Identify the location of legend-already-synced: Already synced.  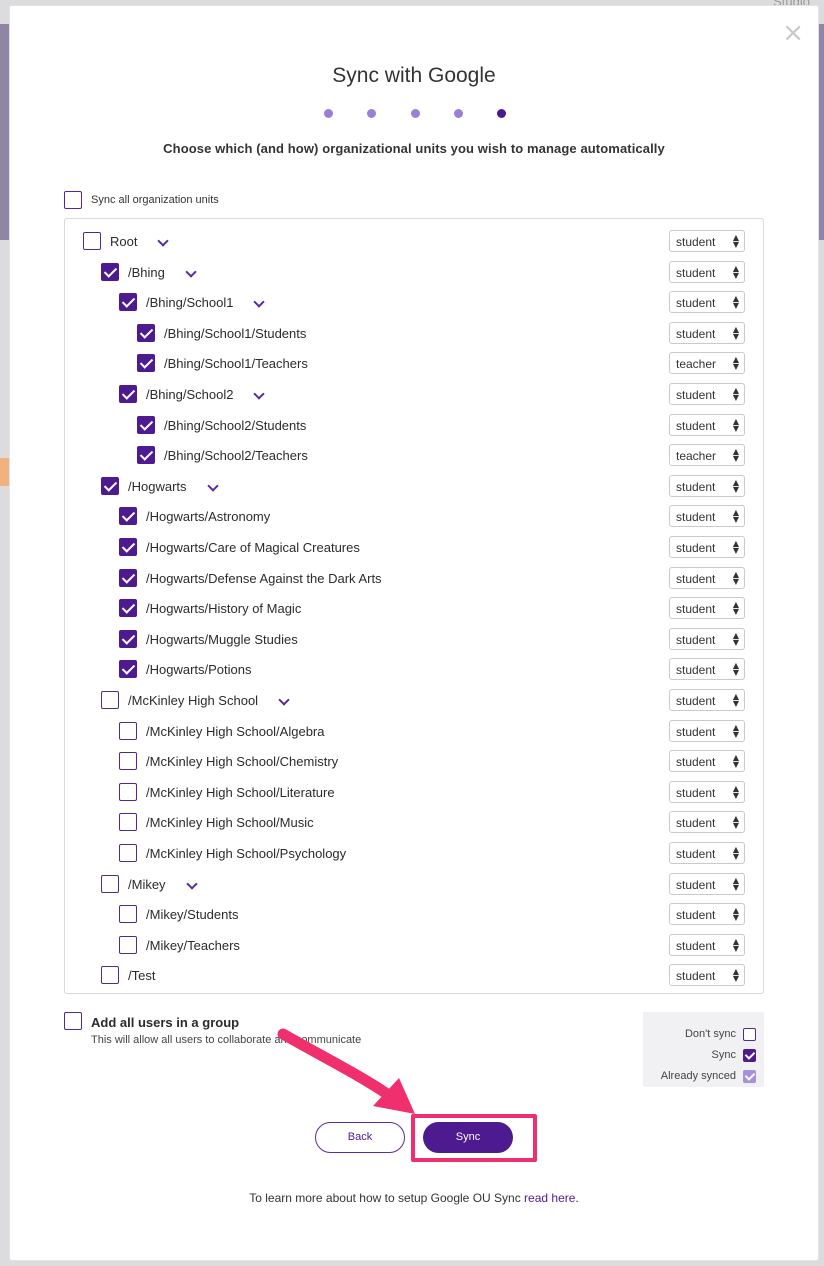
(701, 1077).